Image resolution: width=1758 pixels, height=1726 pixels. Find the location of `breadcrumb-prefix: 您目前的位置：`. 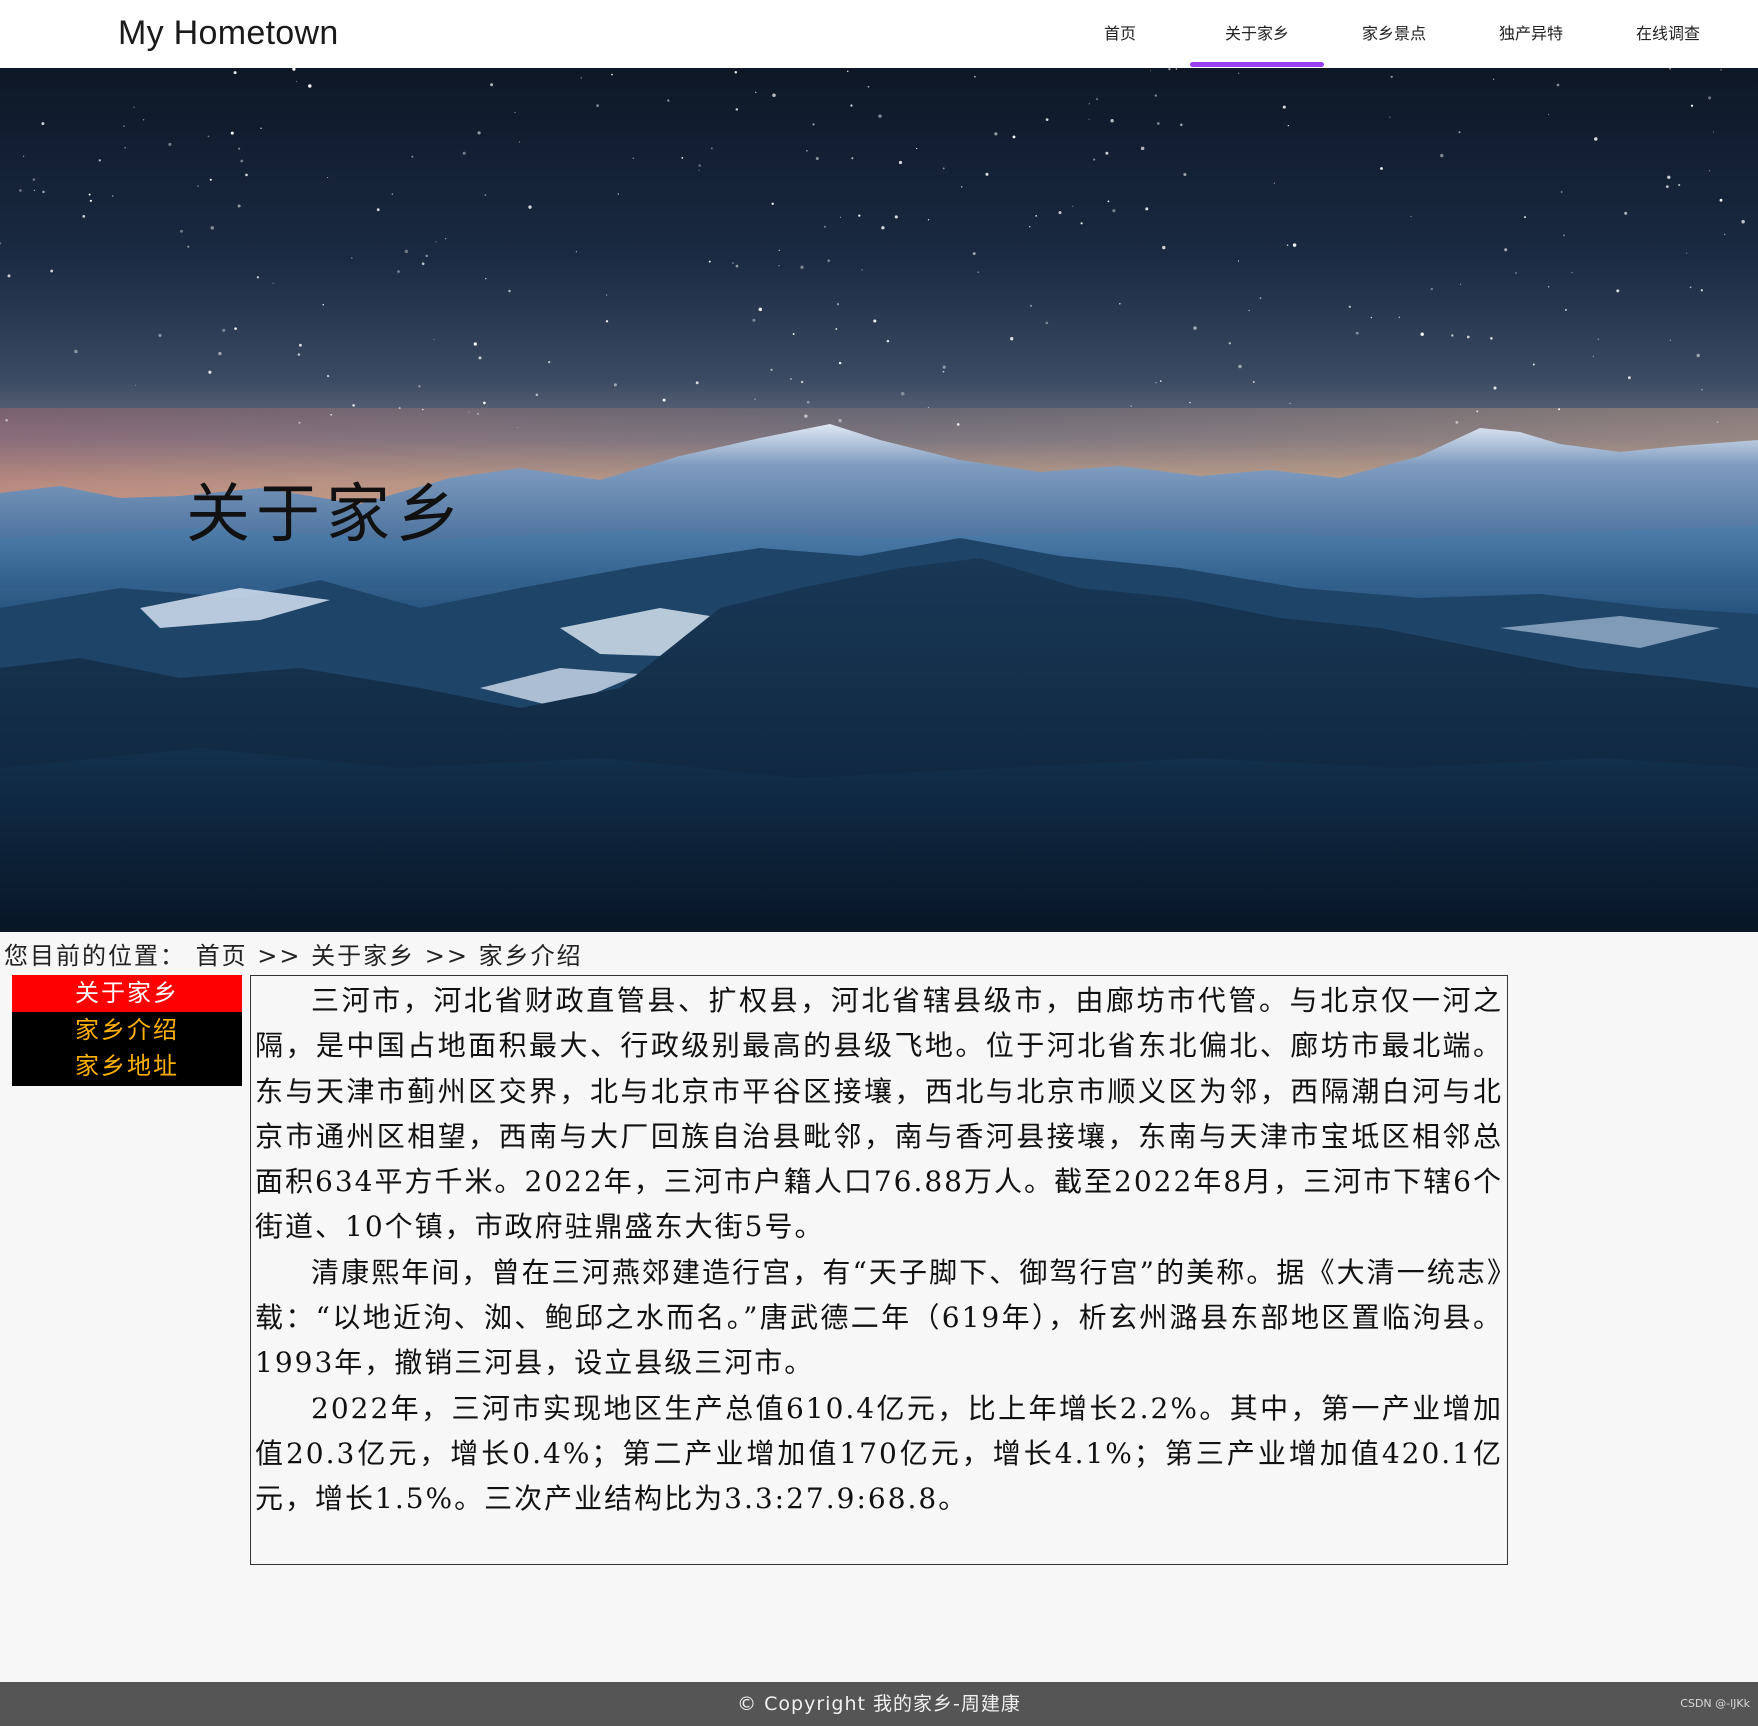

breadcrumb-prefix: 您目前的位置： is located at coordinates (95, 956).